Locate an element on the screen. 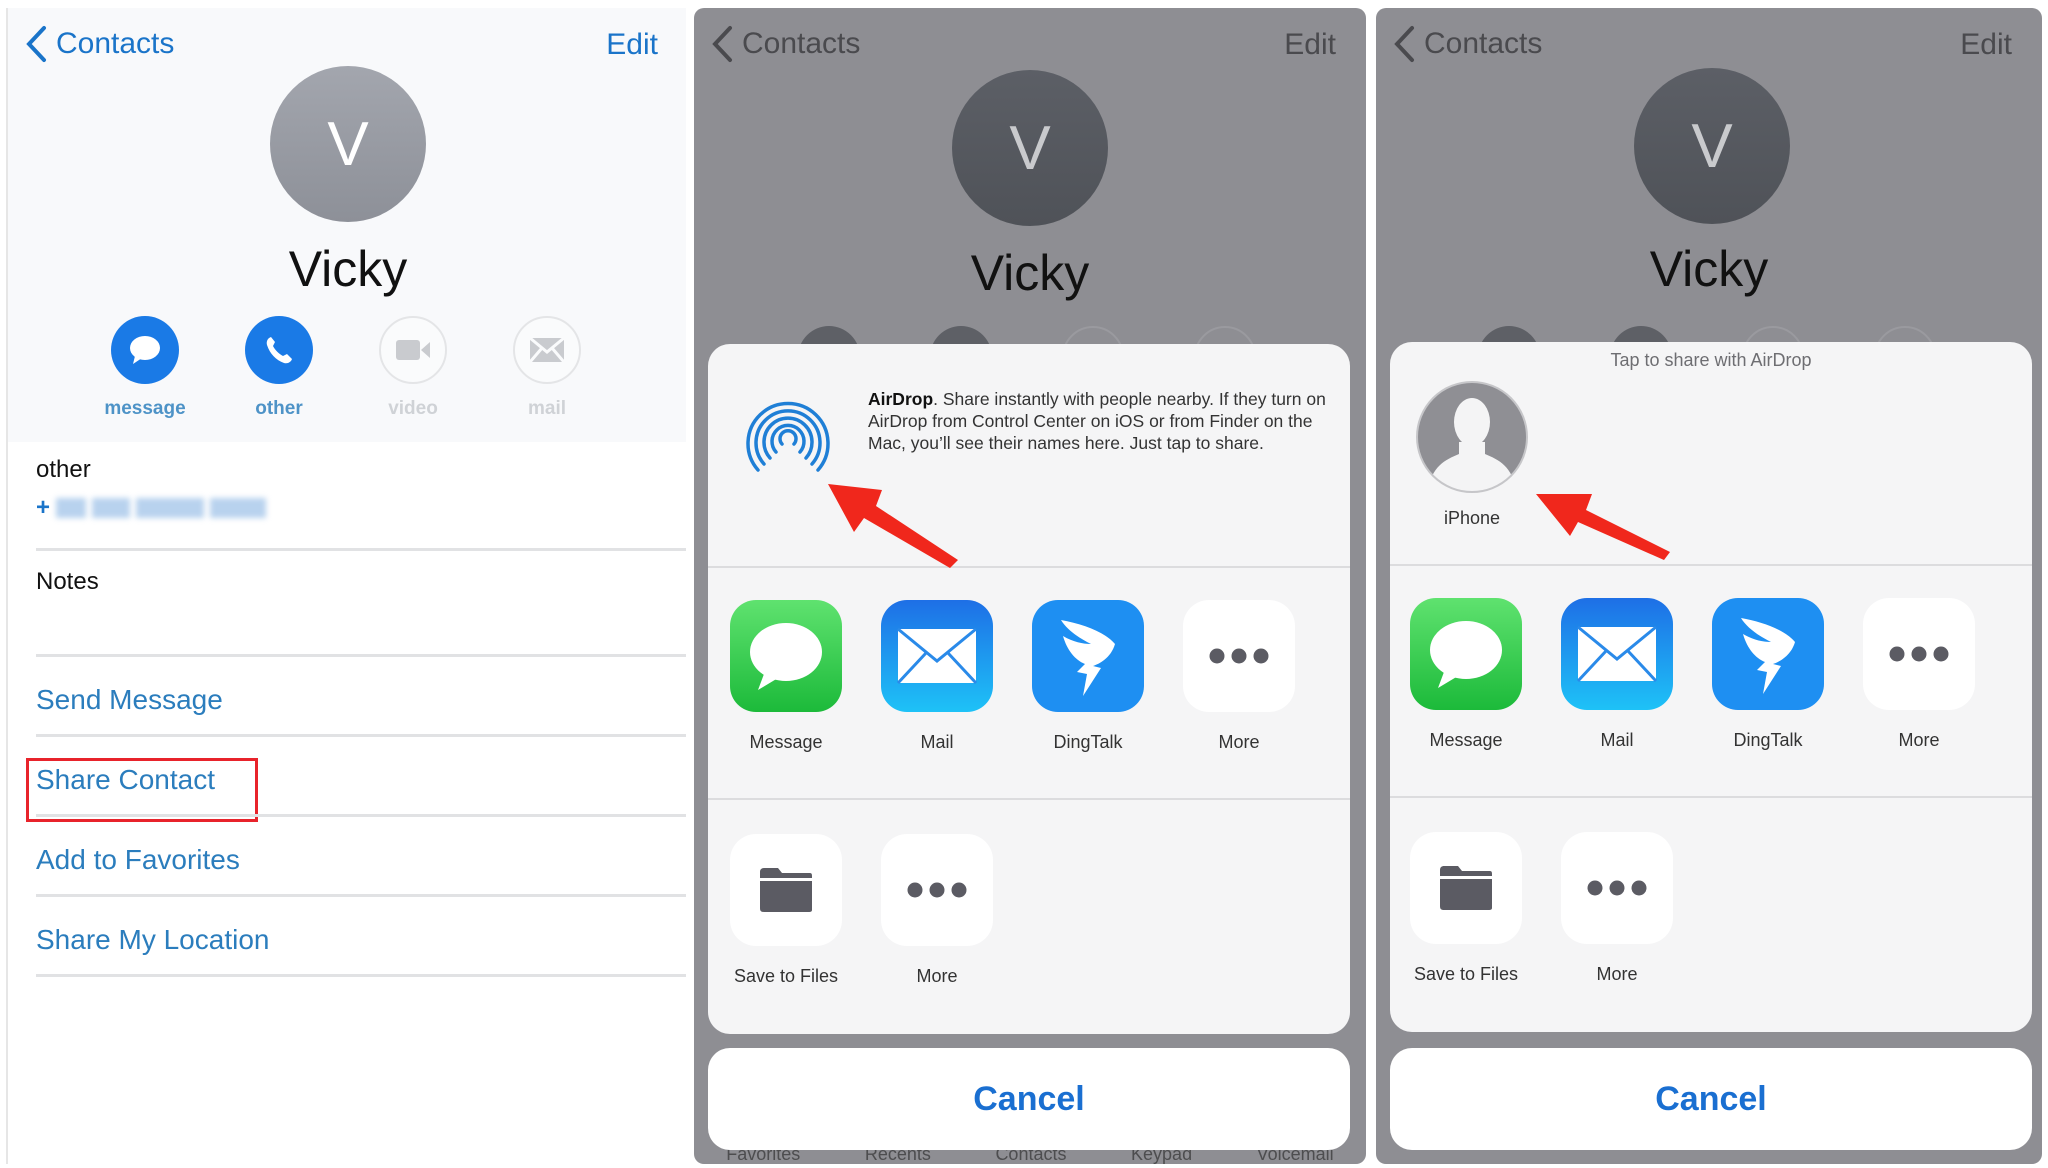 Image resolution: width=2048 pixels, height=1168 pixels. notes-row: Notes is located at coordinates (361, 582).